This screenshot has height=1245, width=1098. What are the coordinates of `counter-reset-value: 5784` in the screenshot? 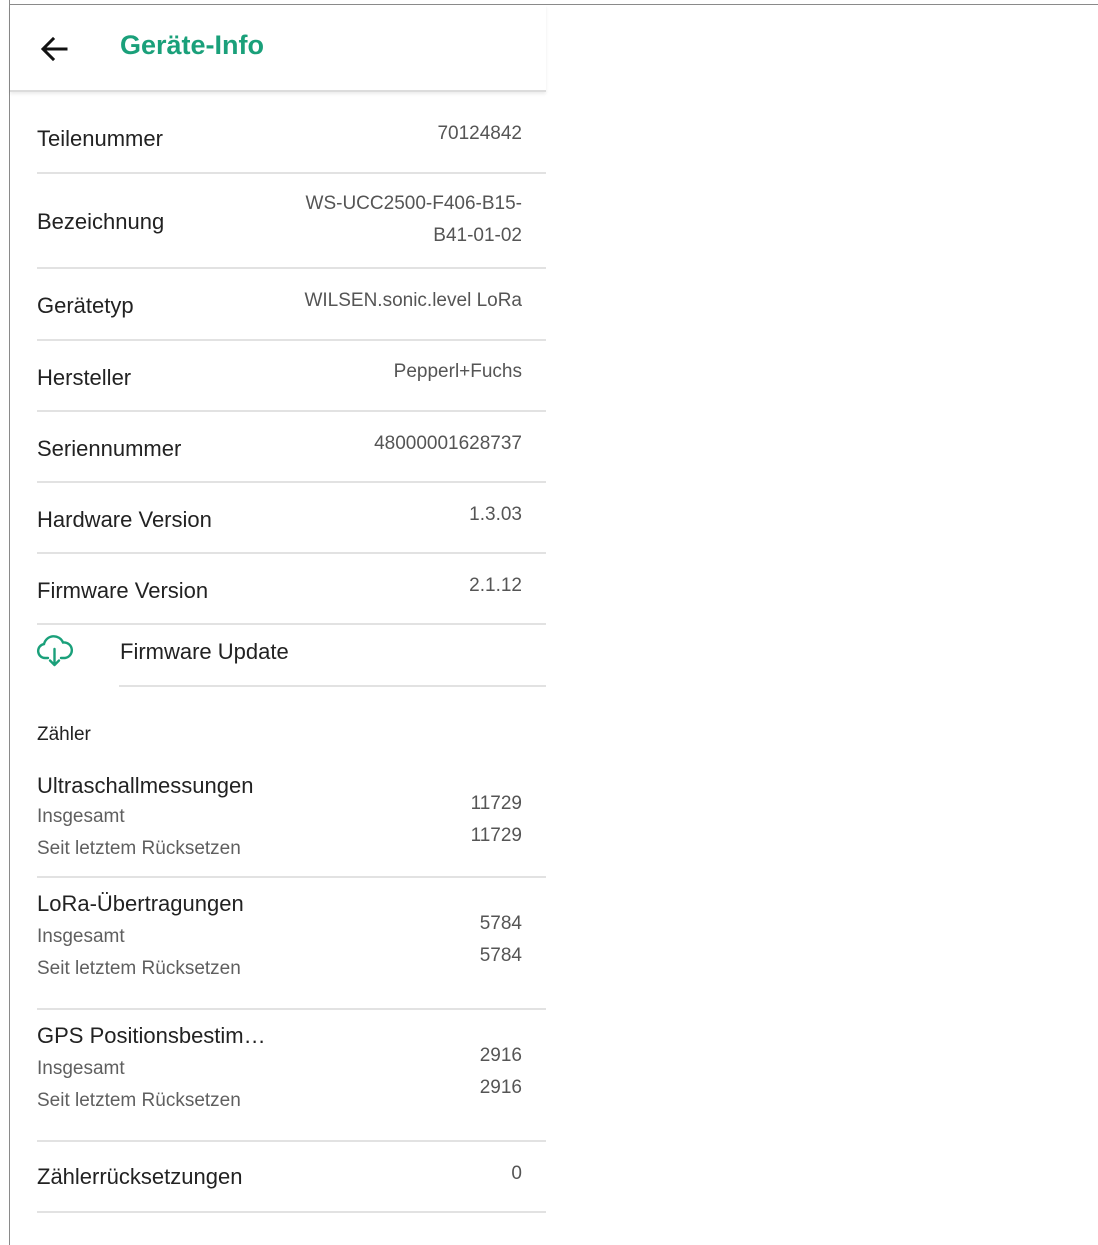 It's located at (500, 955).